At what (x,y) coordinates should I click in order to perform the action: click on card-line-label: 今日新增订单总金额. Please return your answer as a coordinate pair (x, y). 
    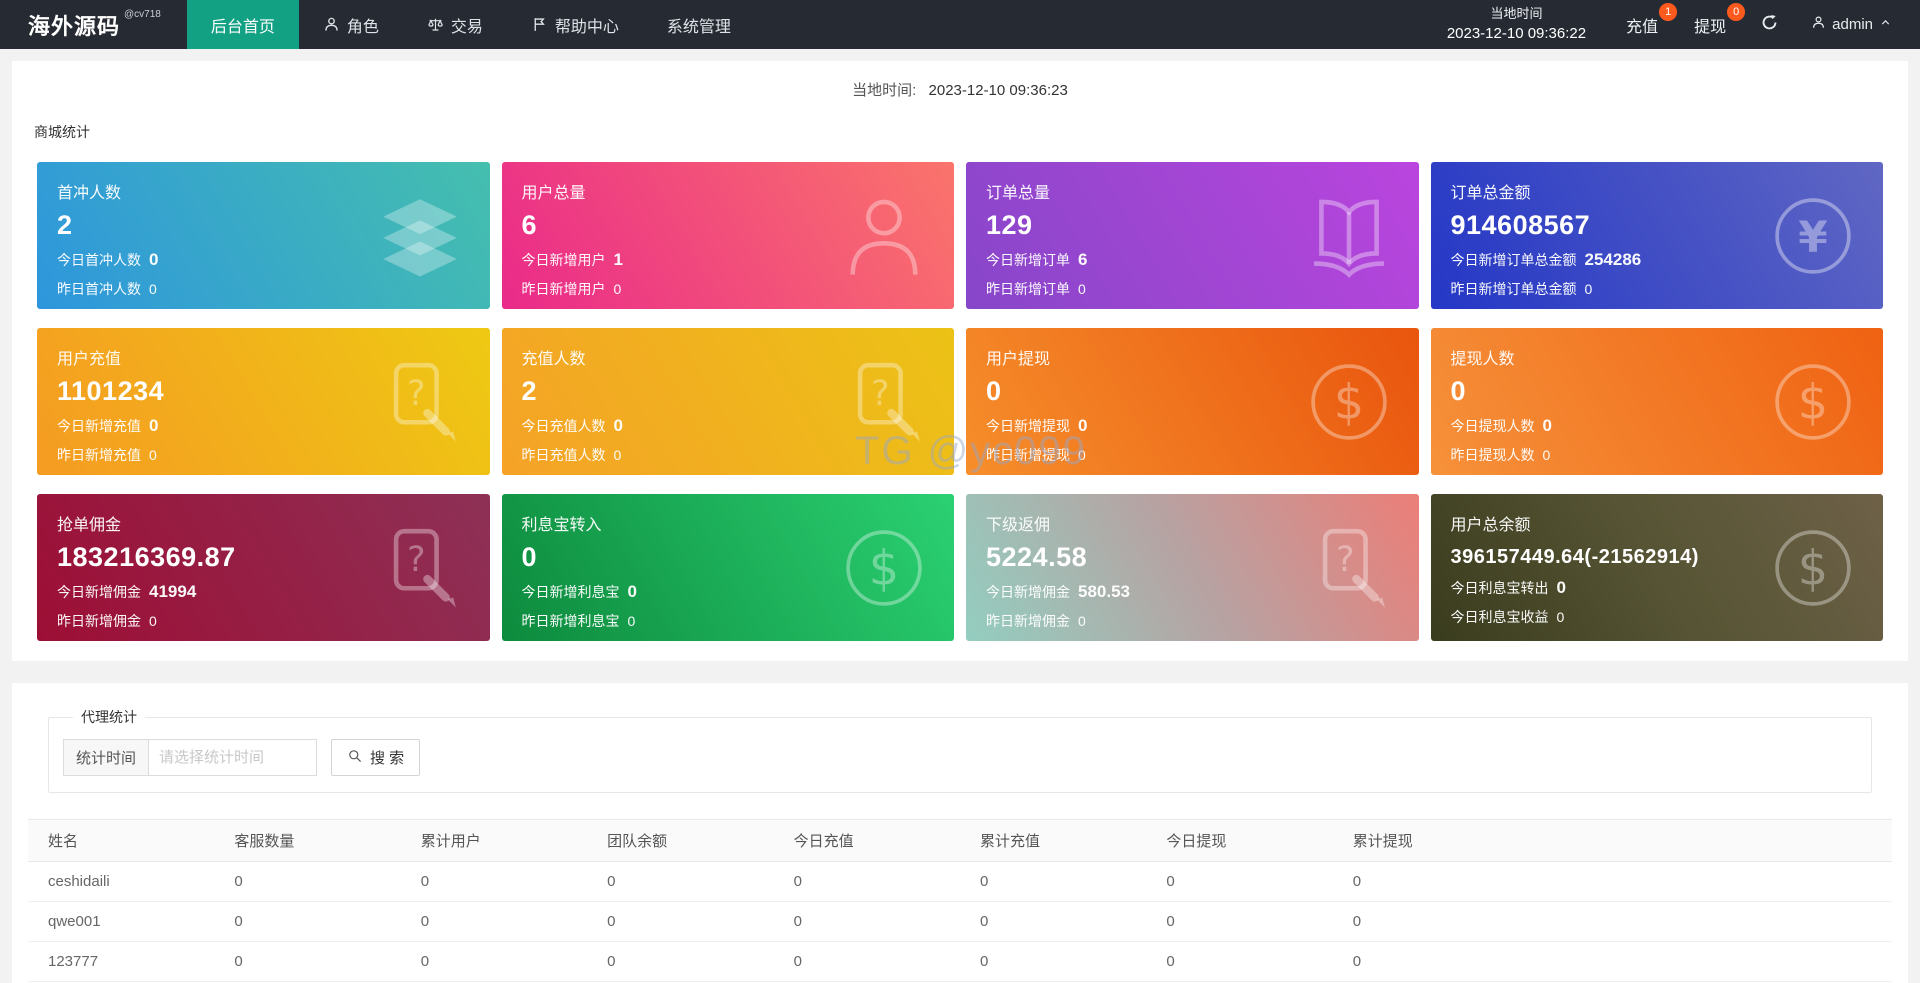
    Looking at the image, I should click on (1513, 260).